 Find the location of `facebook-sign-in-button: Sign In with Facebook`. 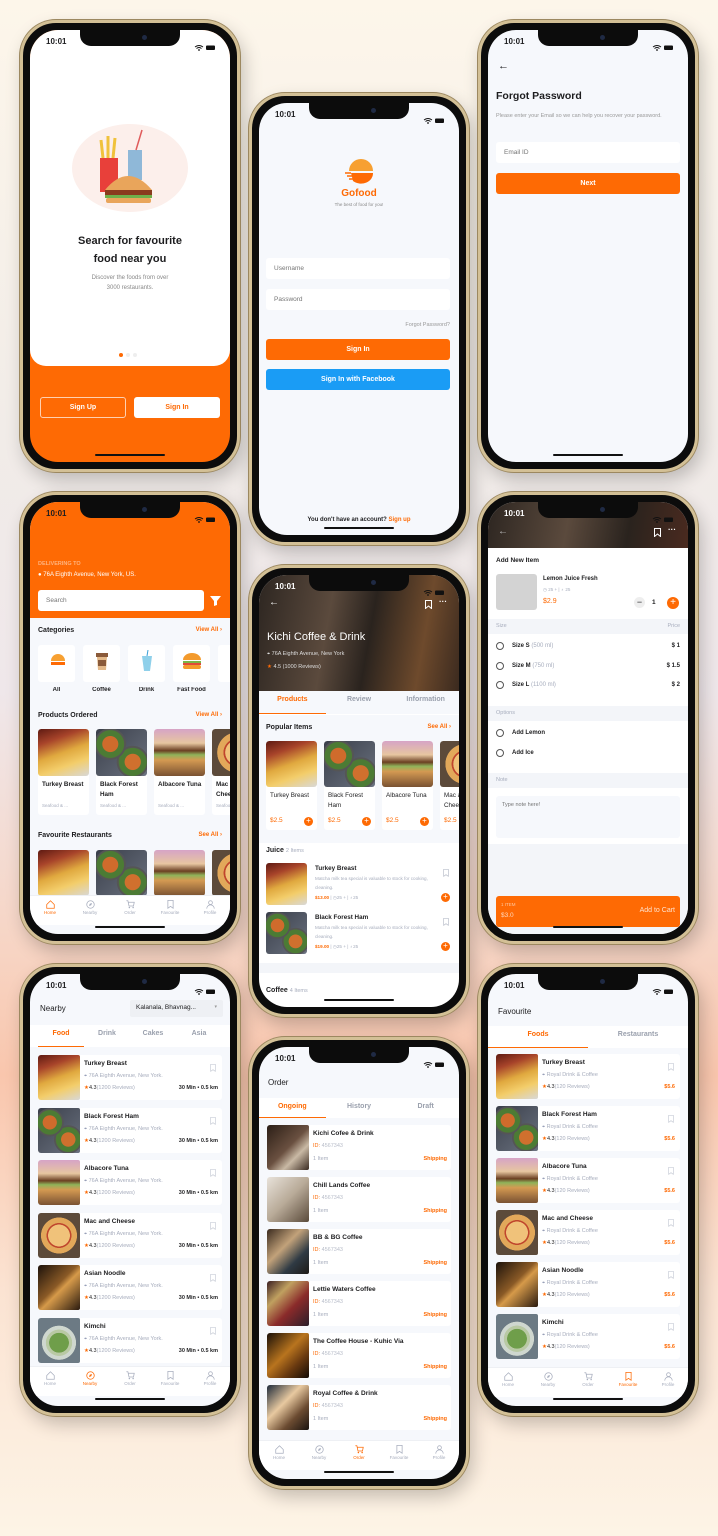

facebook-sign-in-button: Sign In with Facebook is located at coordinates (358, 379).